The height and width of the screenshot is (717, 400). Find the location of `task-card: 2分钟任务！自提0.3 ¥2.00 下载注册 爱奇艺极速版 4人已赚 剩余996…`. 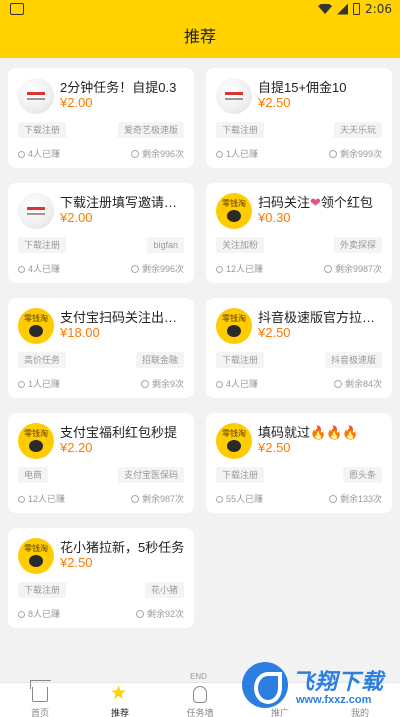

task-card: 2分钟任务！自提0.3 ¥2.00 下载注册 爱奇艺极速版 4人已赚 剩余996… is located at coordinates (101, 118).